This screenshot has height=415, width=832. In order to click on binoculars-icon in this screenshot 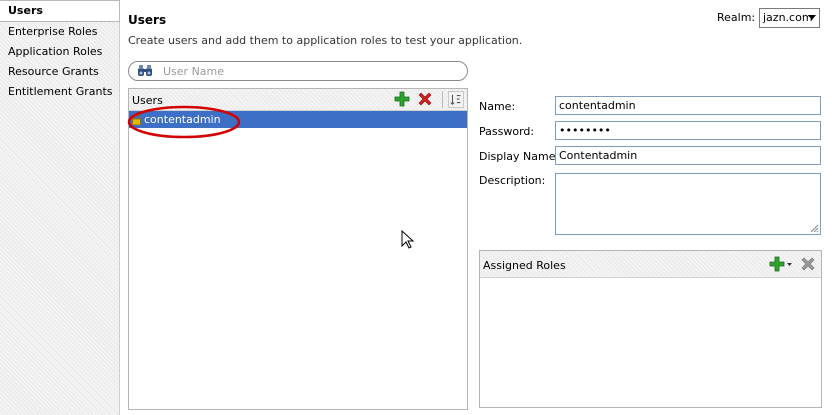, I will do `click(145, 70)`.